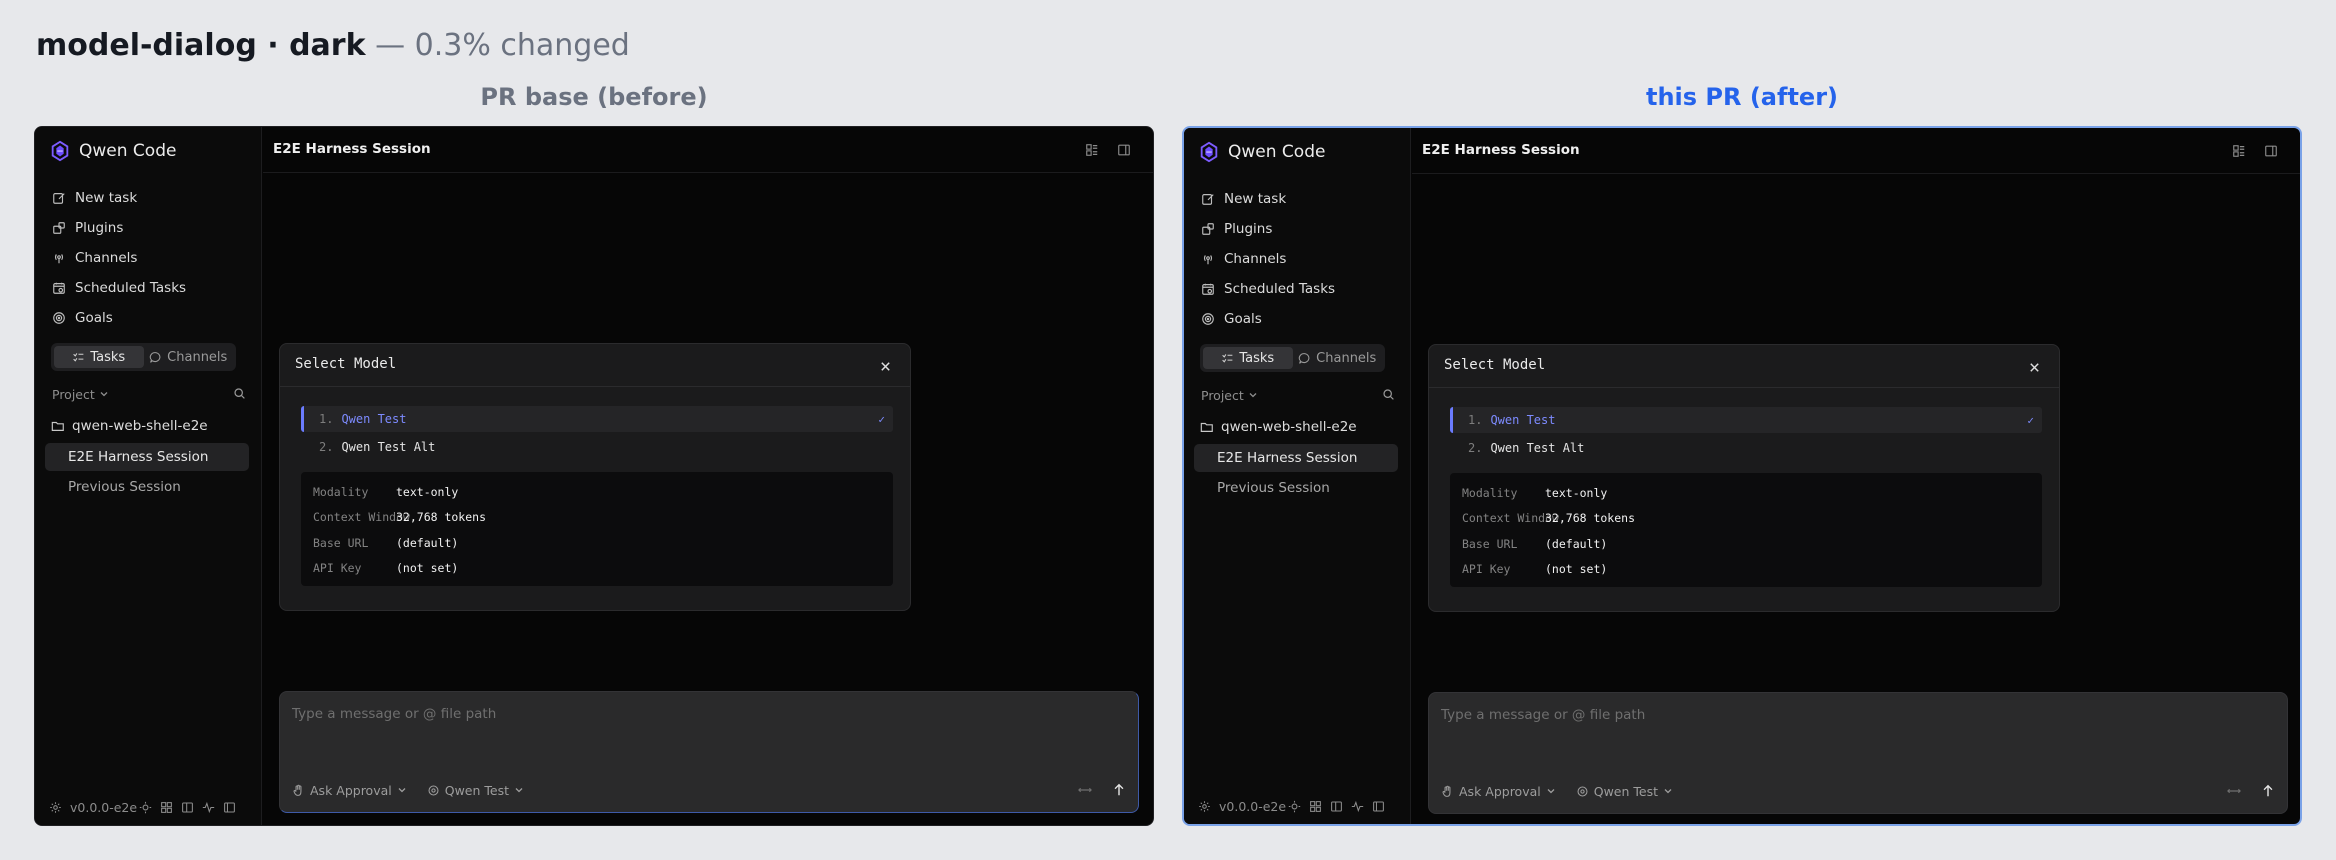 The height and width of the screenshot is (860, 2336). Describe the element at coordinates (394, 714) in the screenshot. I see `composer-placeholder: Type a message or @ file path` at that location.